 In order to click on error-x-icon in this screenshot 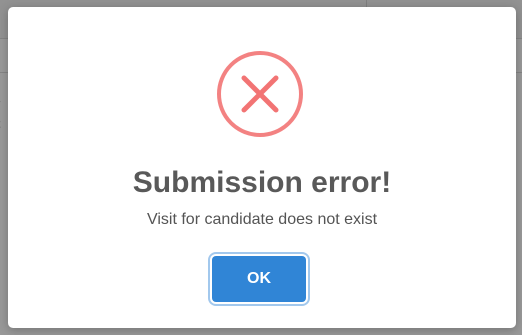, I will do `click(260, 94)`.